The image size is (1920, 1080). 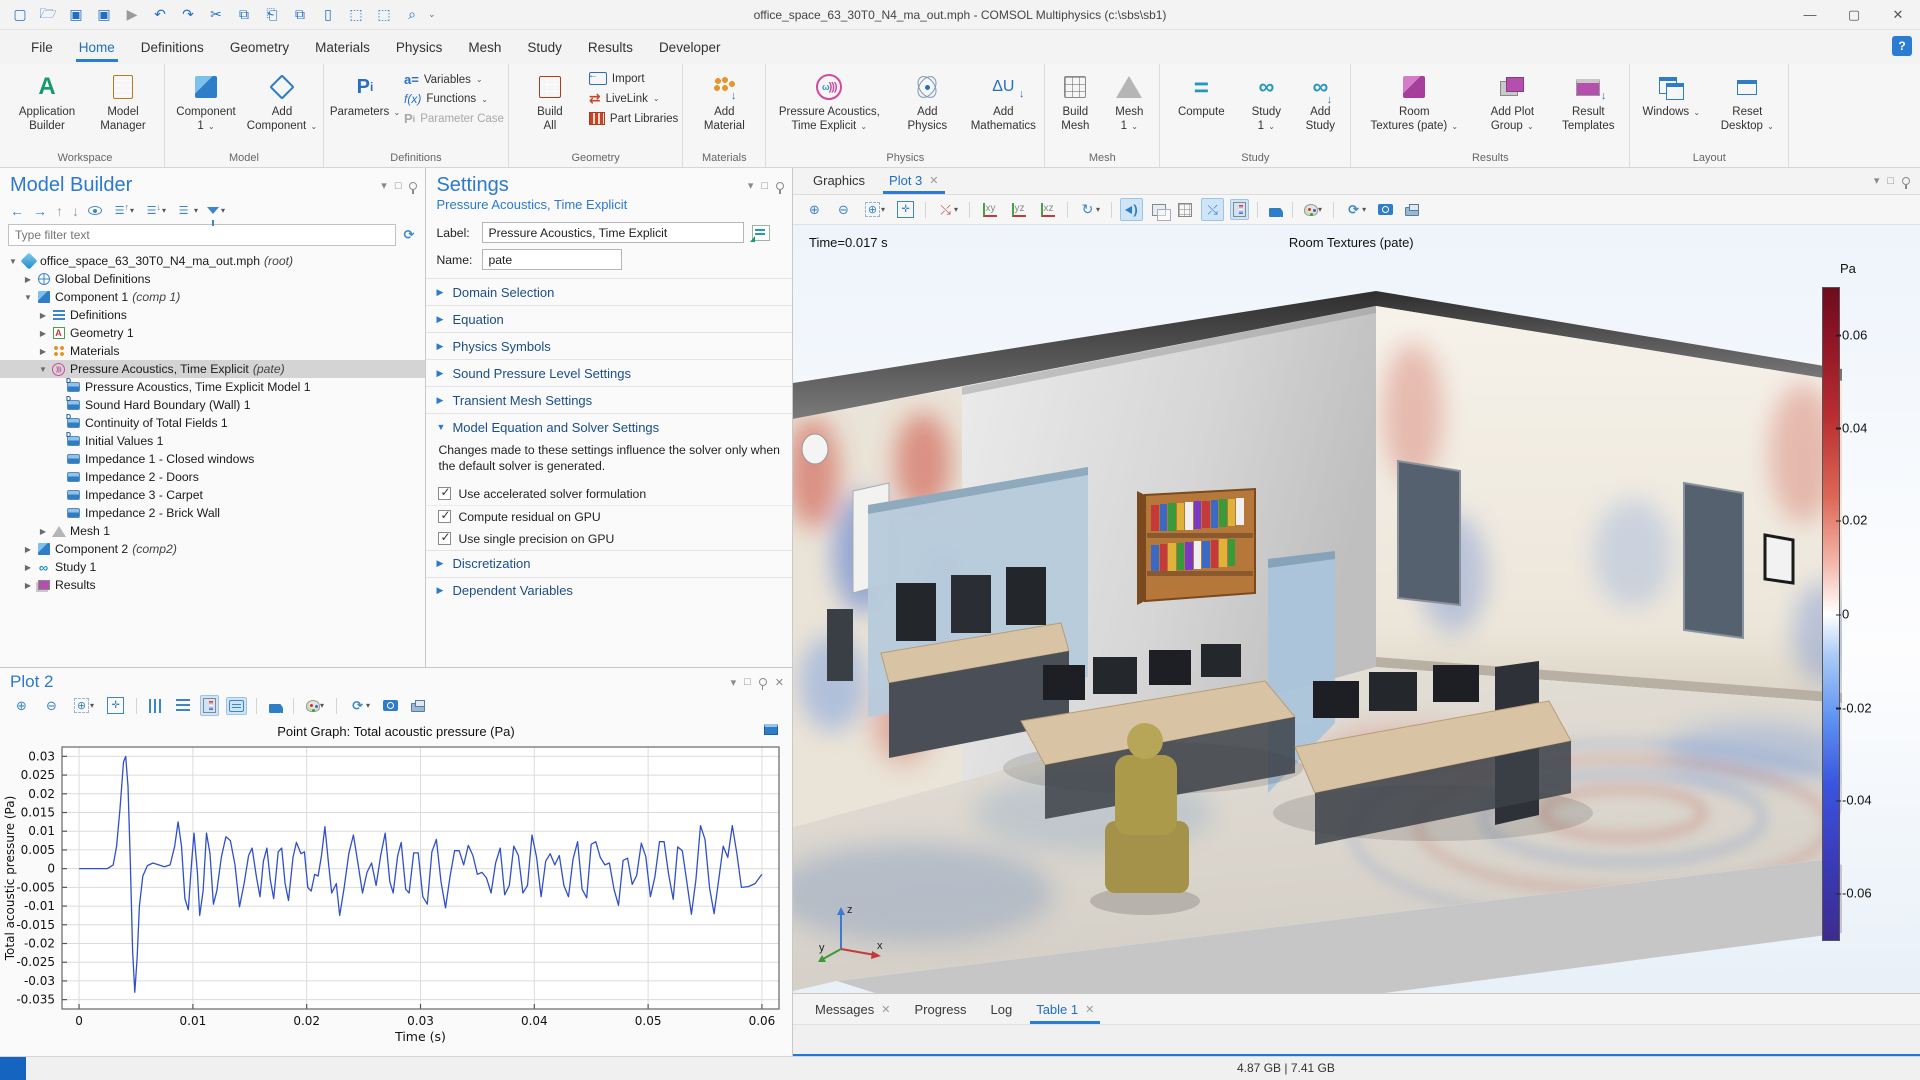 What do you see at coordinates (989, 209) in the screenshot?
I see `view-xy-button` at bounding box center [989, 209].